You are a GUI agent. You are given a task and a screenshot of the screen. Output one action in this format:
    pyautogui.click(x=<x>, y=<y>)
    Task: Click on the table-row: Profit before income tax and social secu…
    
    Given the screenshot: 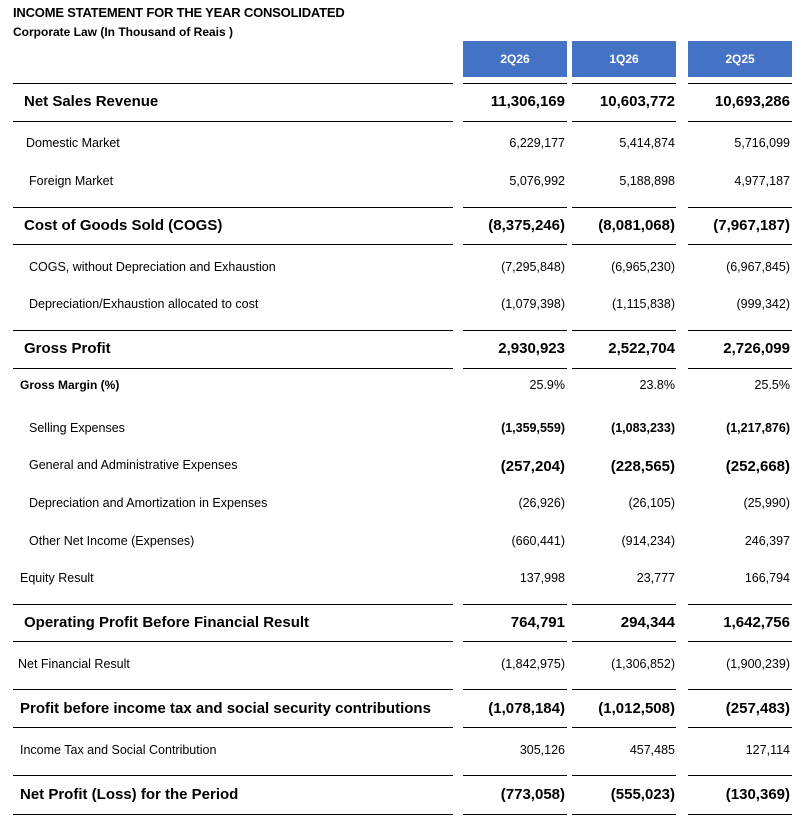 What is the action you would take?
    pyautogui.click(x=401, y=709)
    